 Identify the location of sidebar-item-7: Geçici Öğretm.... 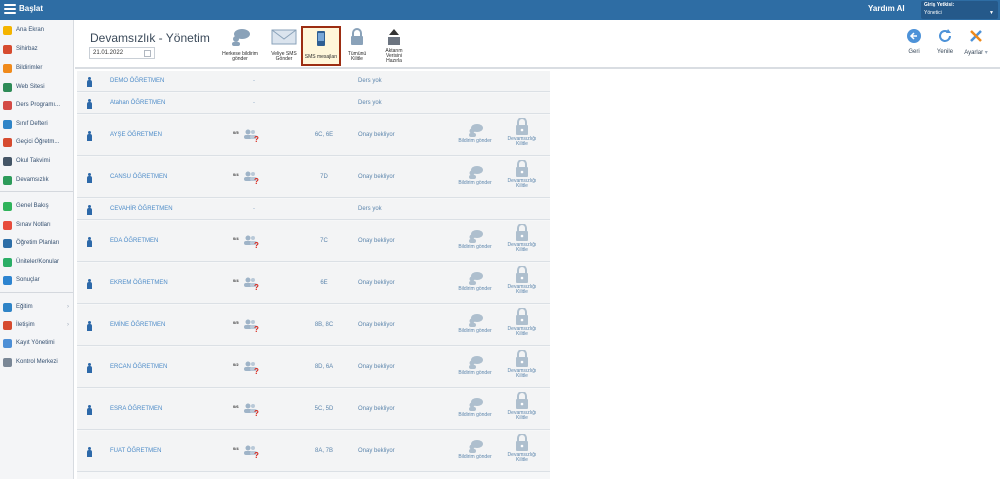
(36, 143).